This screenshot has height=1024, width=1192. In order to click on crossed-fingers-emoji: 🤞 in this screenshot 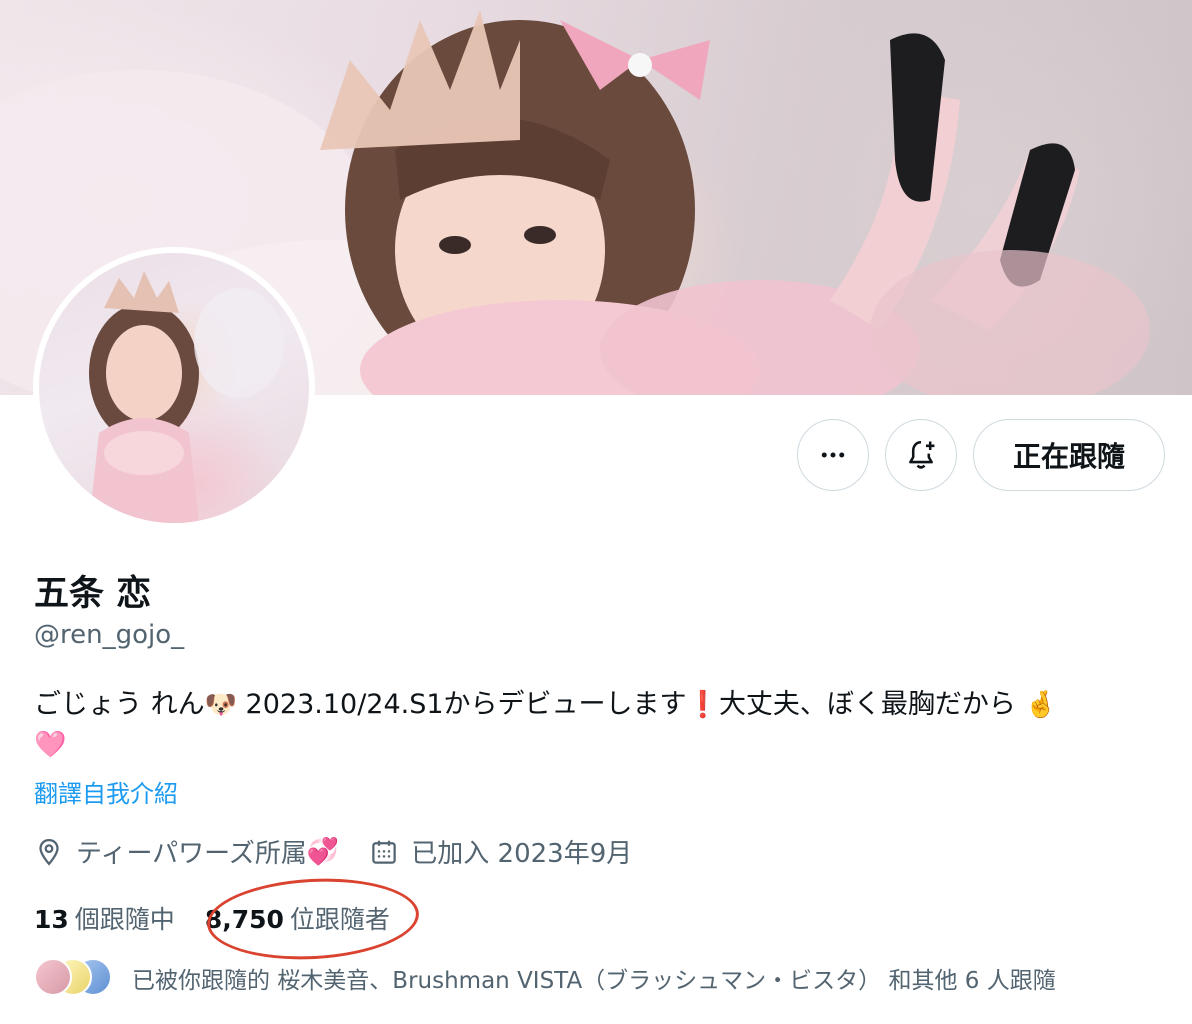, I will do `click(1040, 705)`.